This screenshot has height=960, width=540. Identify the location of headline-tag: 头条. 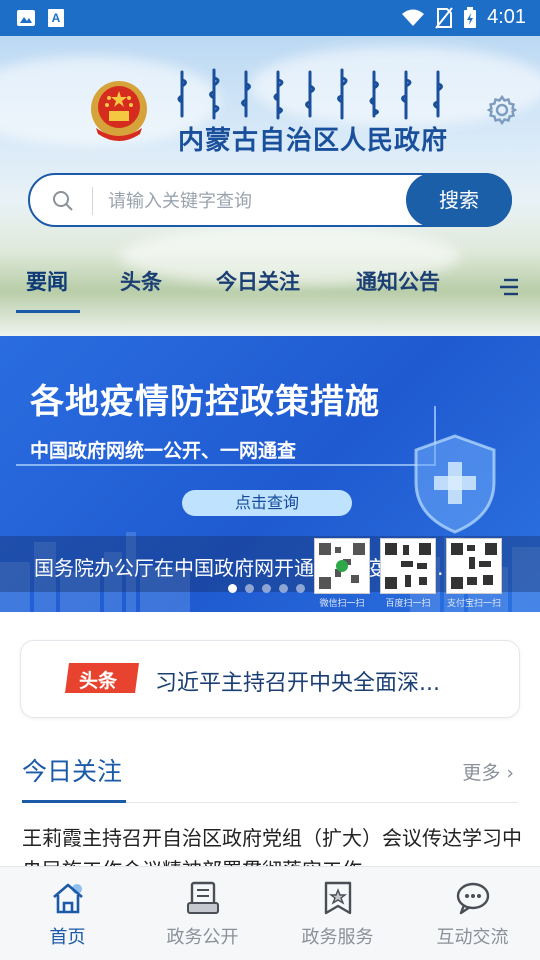
(98, 681).